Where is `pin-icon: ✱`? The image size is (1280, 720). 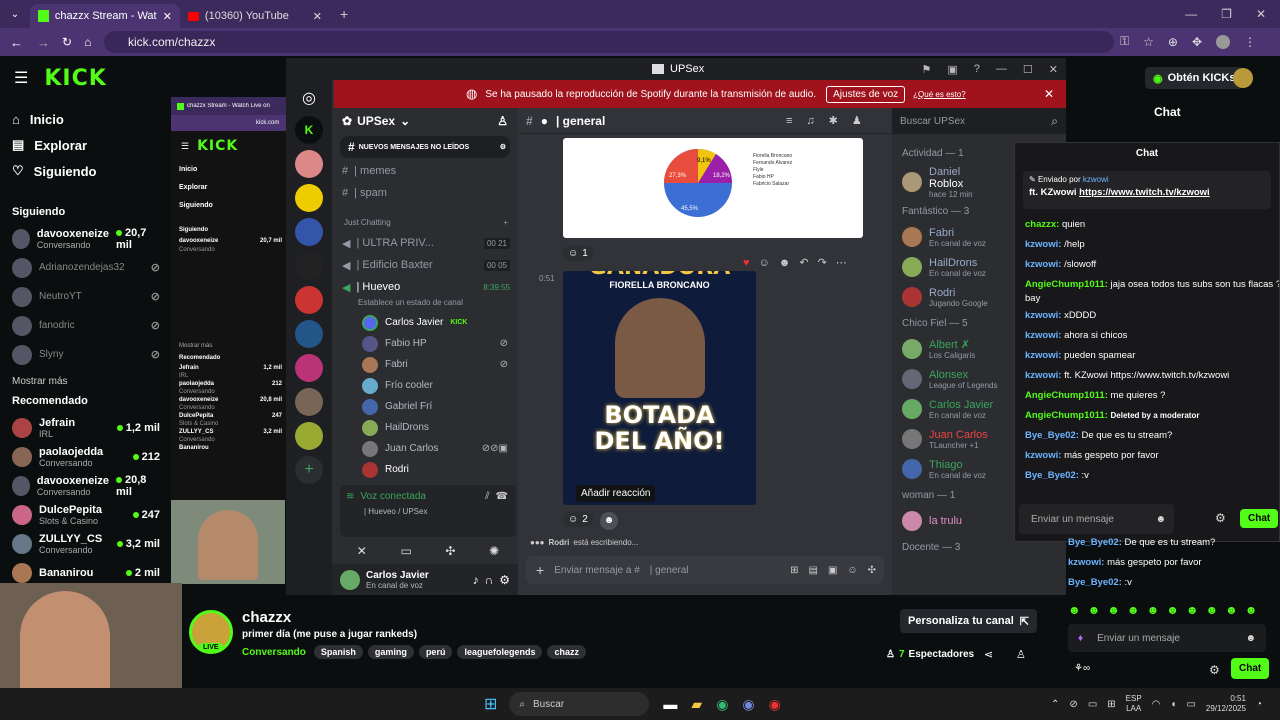 pin-icon: ✱ is located at coordinates (833, 120).